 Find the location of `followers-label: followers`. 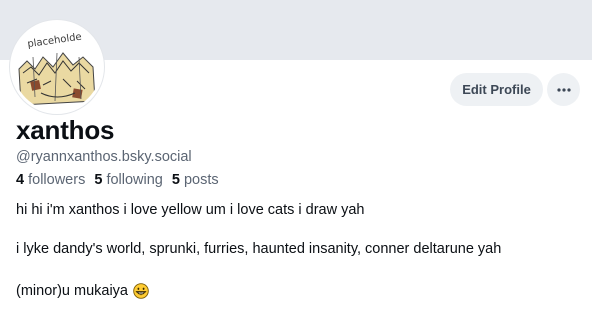

followers-label: followers is located at coordinates (57, 180).